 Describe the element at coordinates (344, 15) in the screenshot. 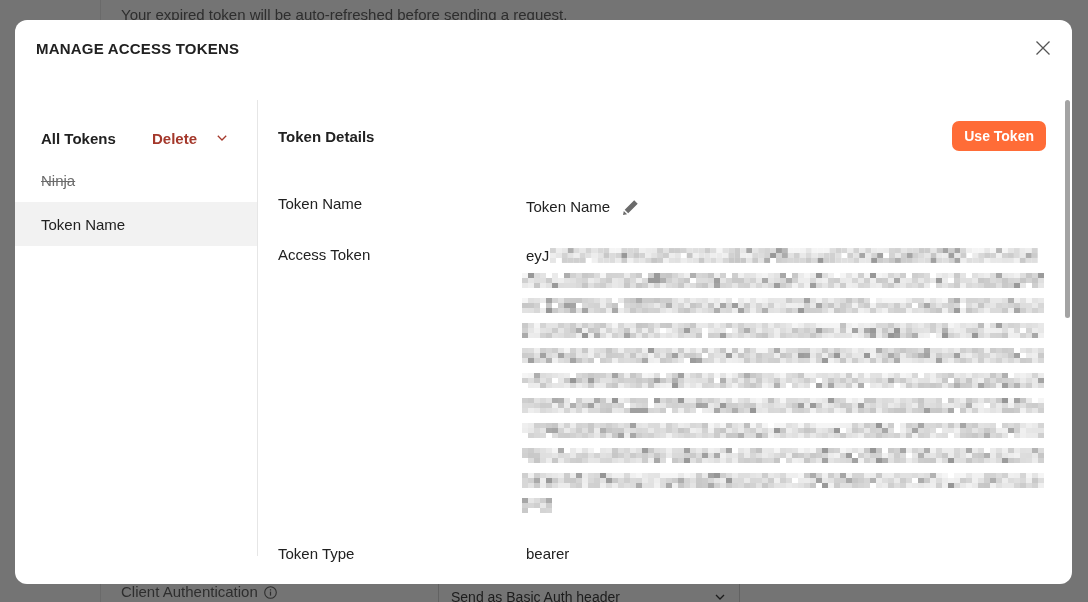

I see `notice-text: Your expired token will be auto-refreshed before sending a request.` at that location.